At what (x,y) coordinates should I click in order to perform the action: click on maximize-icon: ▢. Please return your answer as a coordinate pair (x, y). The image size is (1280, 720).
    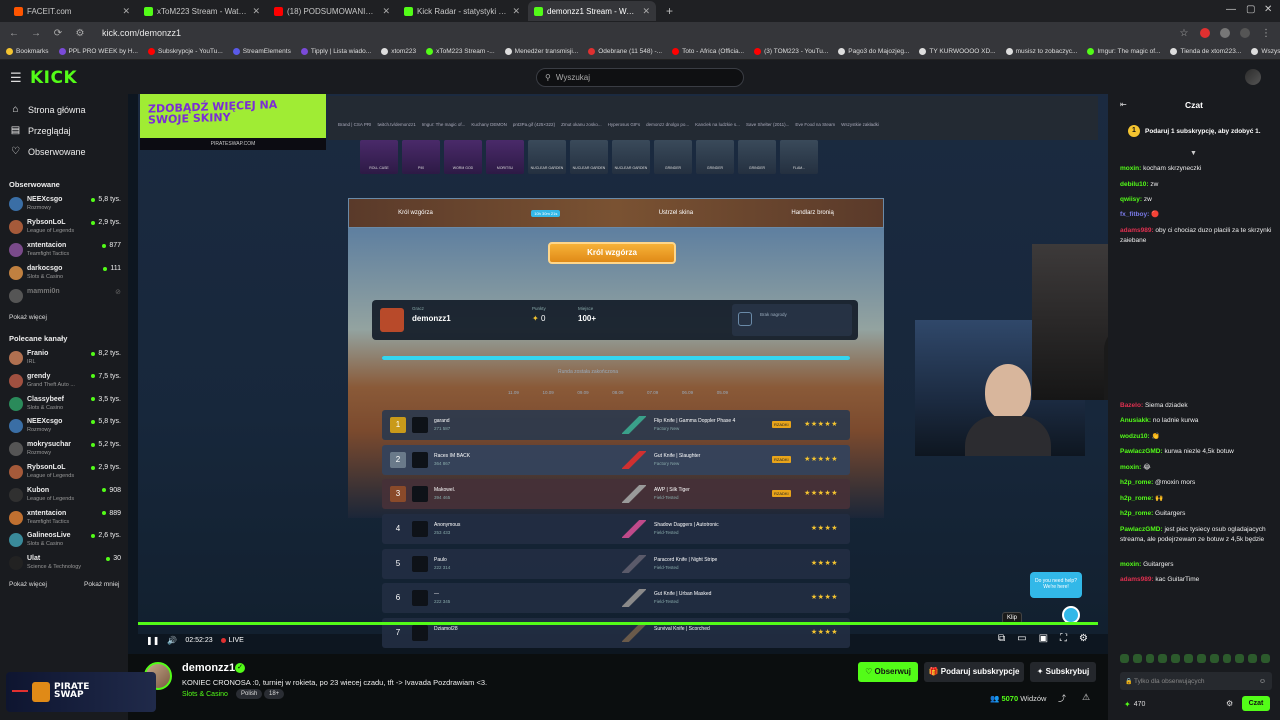
    Looking at the image, I should click on (1250, 9).